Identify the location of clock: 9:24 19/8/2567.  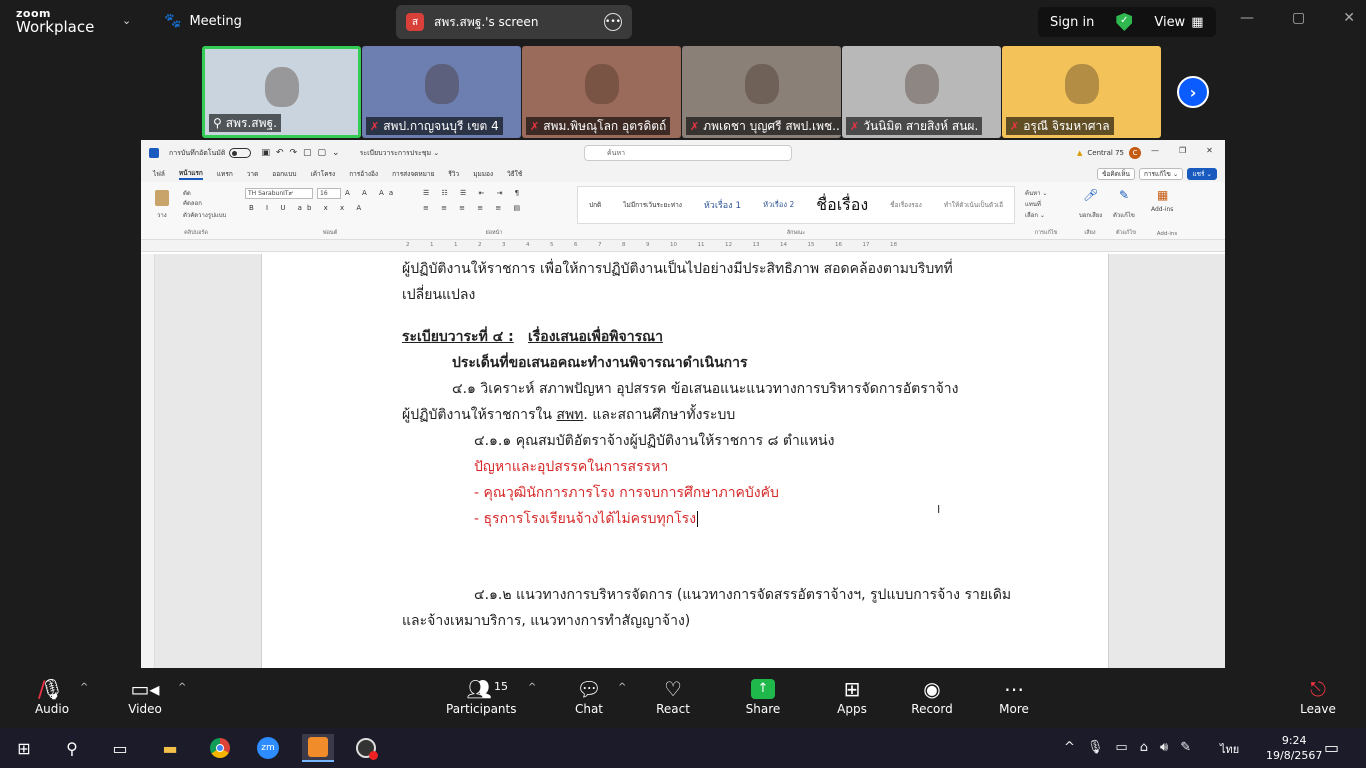
(1294, 748).